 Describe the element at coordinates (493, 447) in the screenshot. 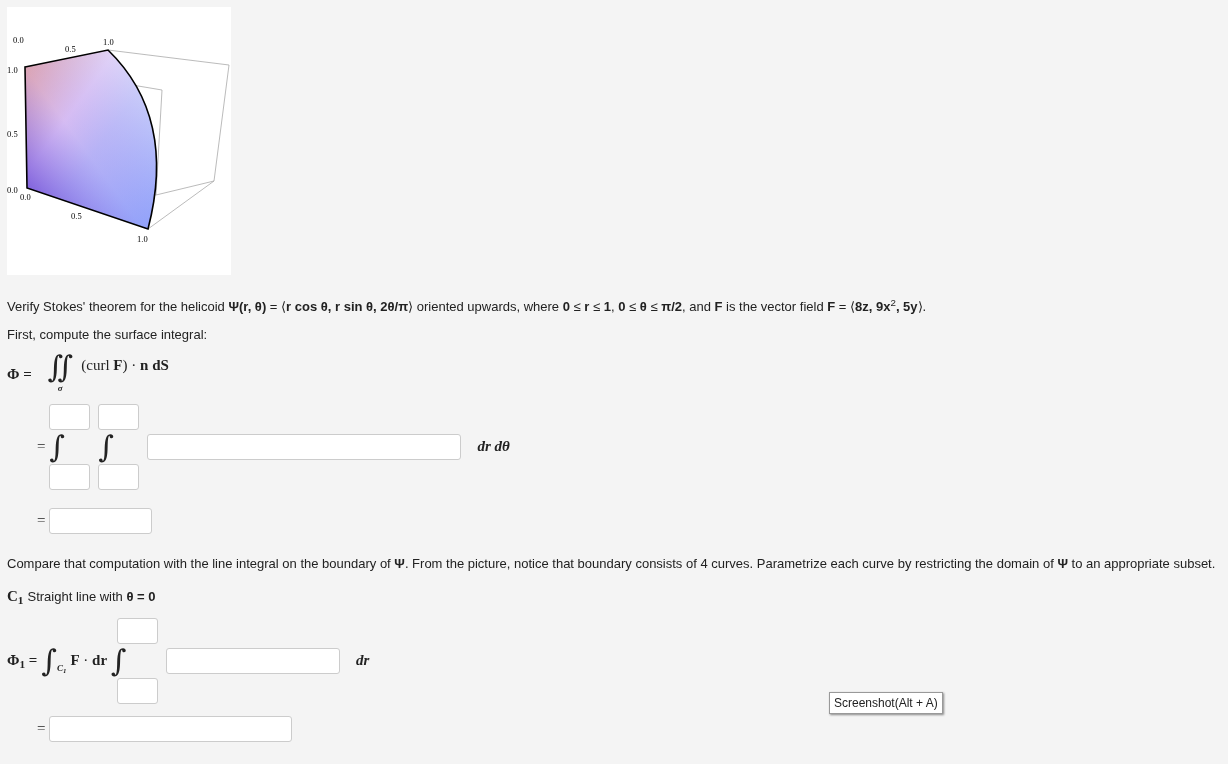

I see `differentials: dr dθ` at that location.